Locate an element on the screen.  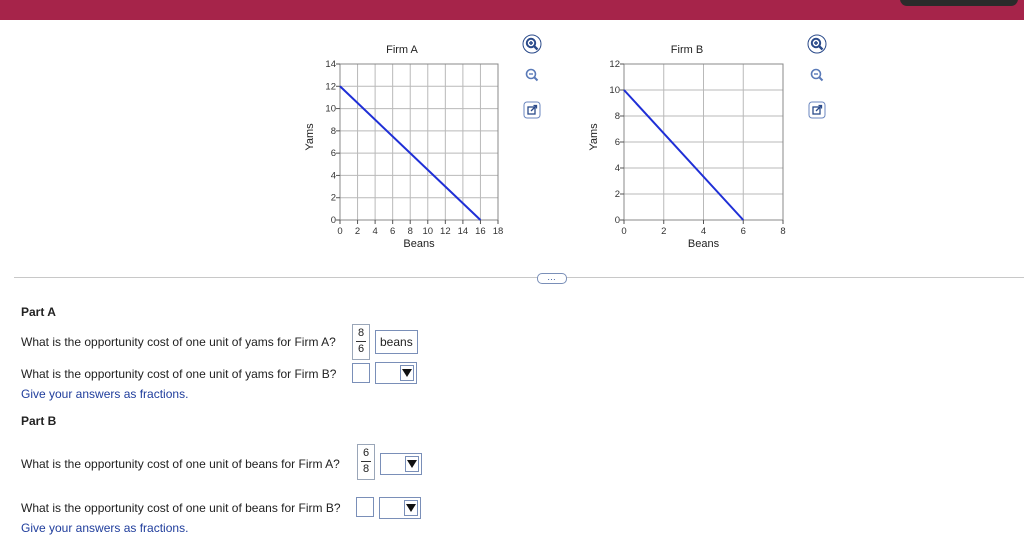
part-b-answer-2-input is located at coordinates (365, 507).